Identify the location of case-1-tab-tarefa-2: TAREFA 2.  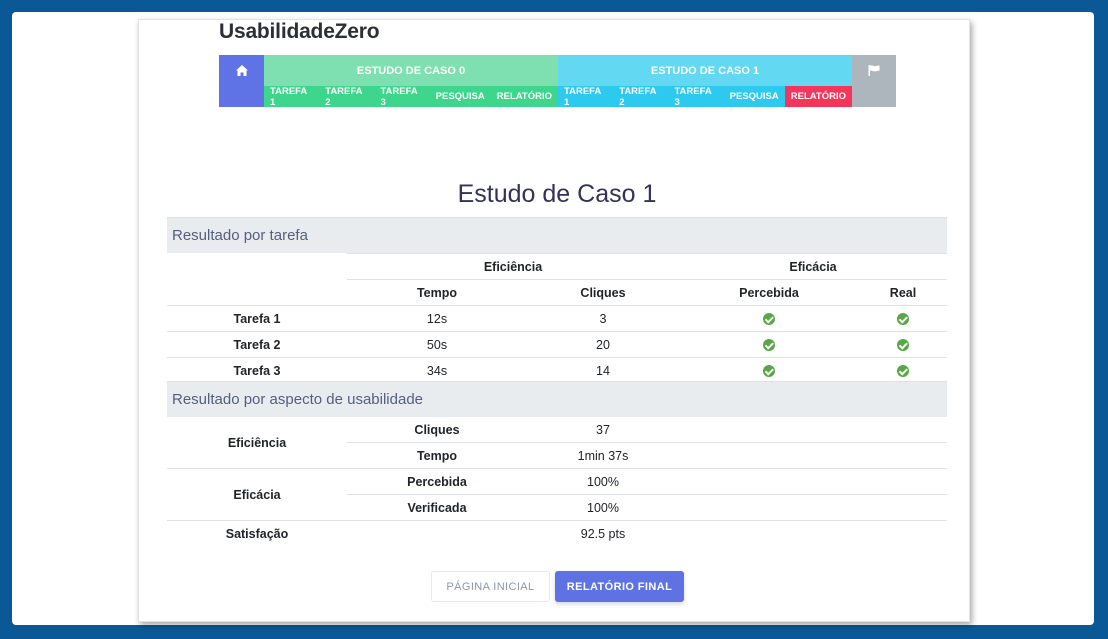
(640, 97).